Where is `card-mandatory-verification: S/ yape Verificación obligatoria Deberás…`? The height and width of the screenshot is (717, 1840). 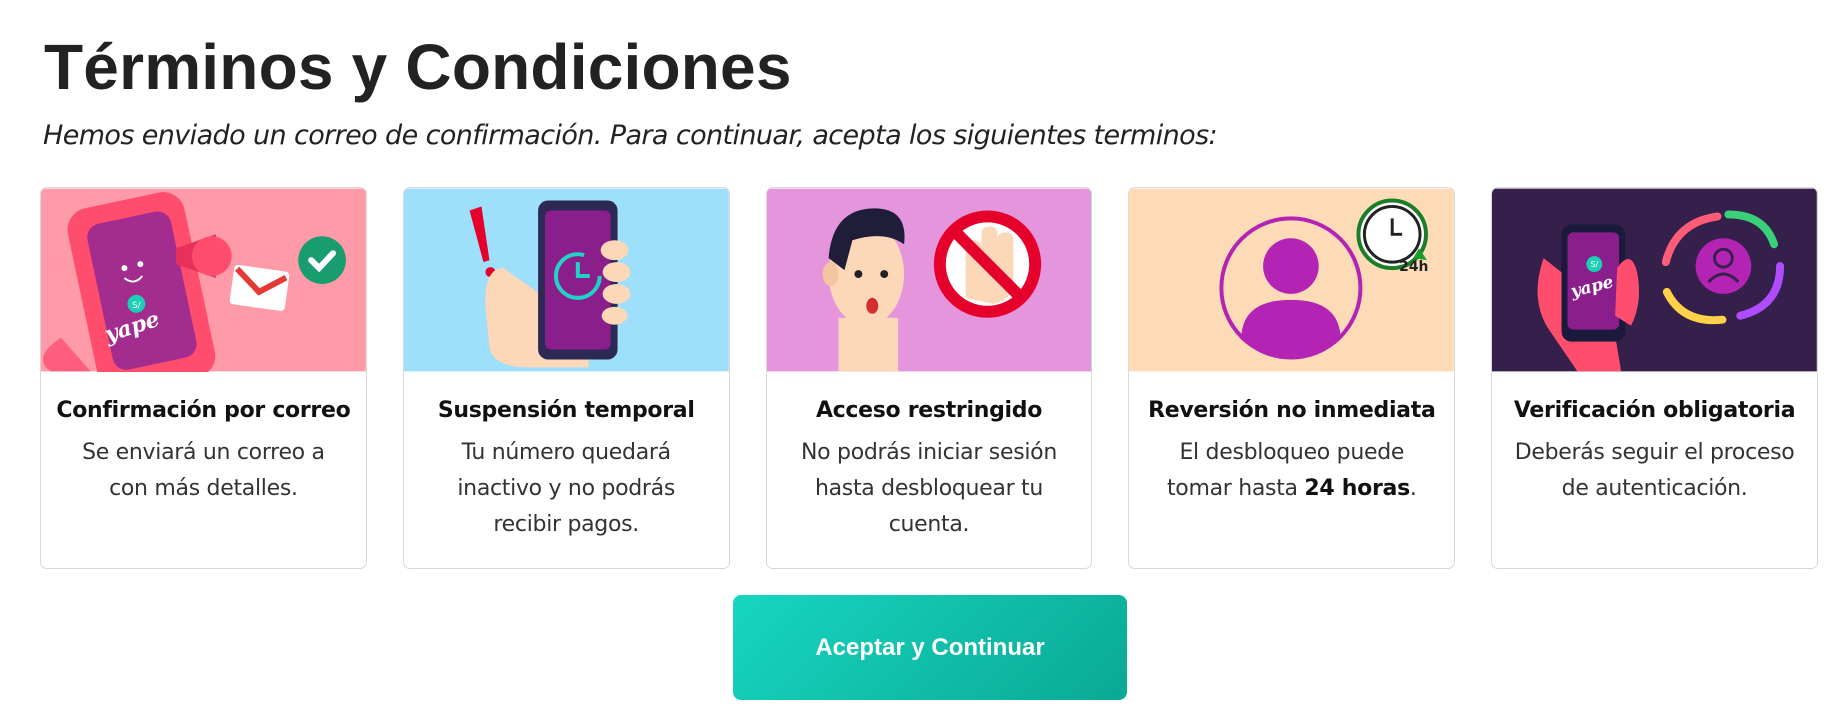
card-mandatory-verification: S/ yape Verificación obligatoria Deberás… is located at coordinates (1654, 378).